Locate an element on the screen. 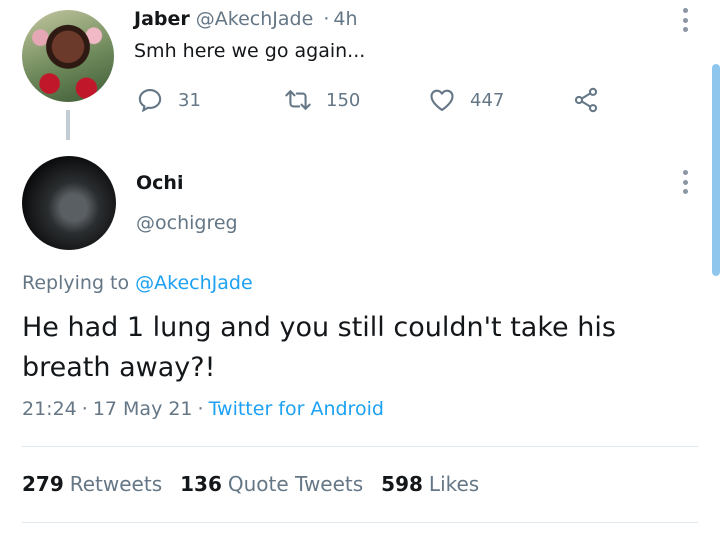  heart-icon is located at coordinates (442, 100).